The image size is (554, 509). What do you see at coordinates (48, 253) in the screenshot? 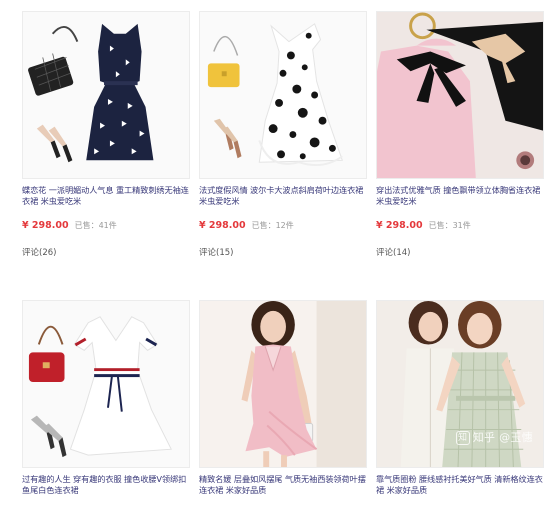
I see `reviews-count-1: (26)` at bounding box center [48, 253].